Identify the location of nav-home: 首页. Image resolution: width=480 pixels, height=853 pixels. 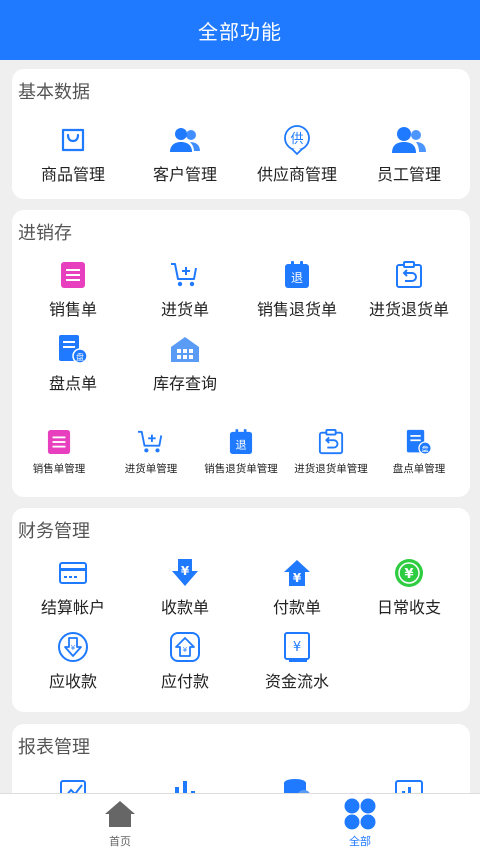
(120, 823).